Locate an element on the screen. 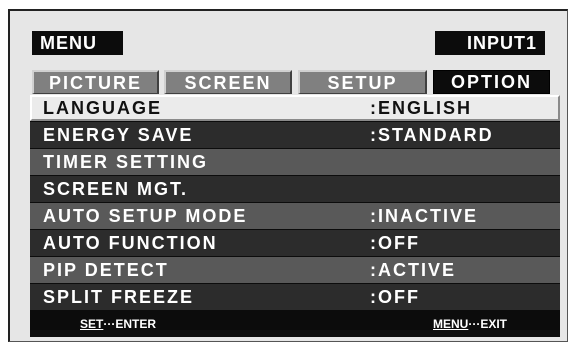  menu-item-label: SPLIT FREEZE is located at coordinates (119, 297).